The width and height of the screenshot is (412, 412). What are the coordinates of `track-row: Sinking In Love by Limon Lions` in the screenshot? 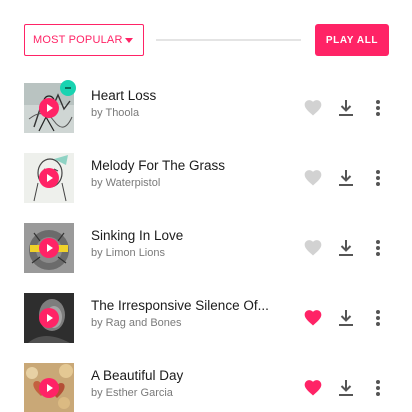 It's located at (206, 248).